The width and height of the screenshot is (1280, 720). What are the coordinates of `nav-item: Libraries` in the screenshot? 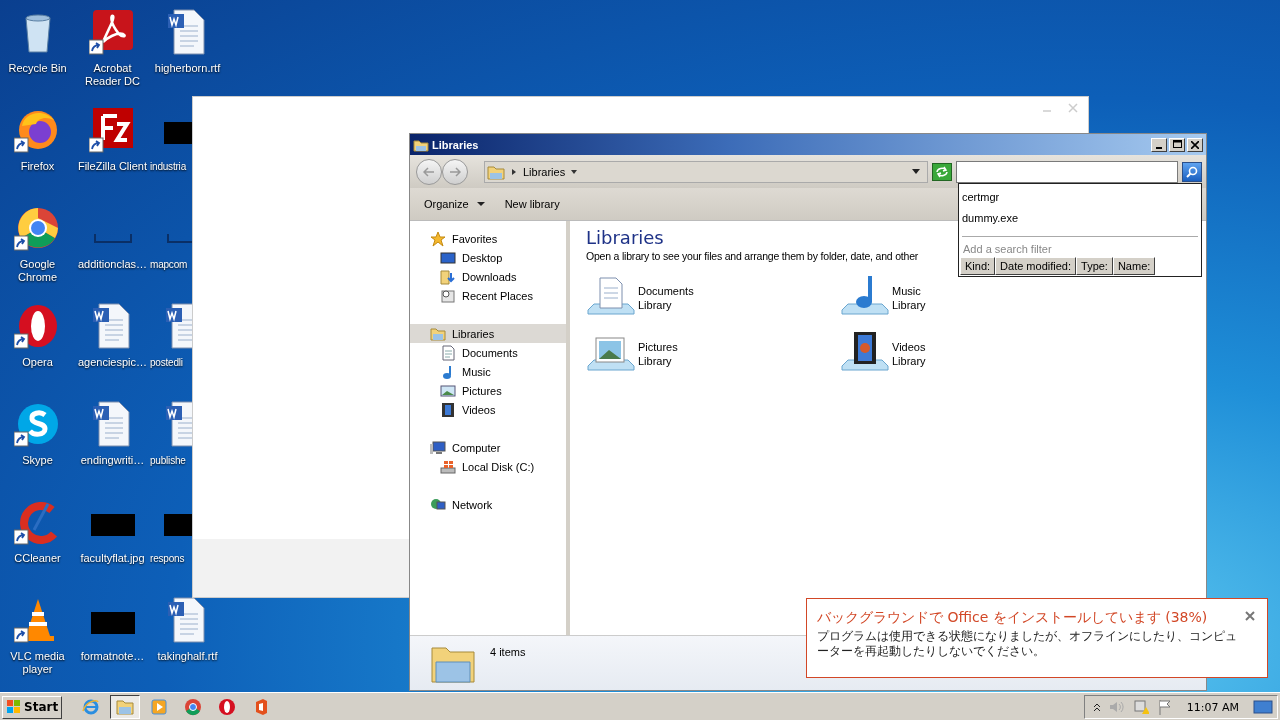 It's located at (488, 333).